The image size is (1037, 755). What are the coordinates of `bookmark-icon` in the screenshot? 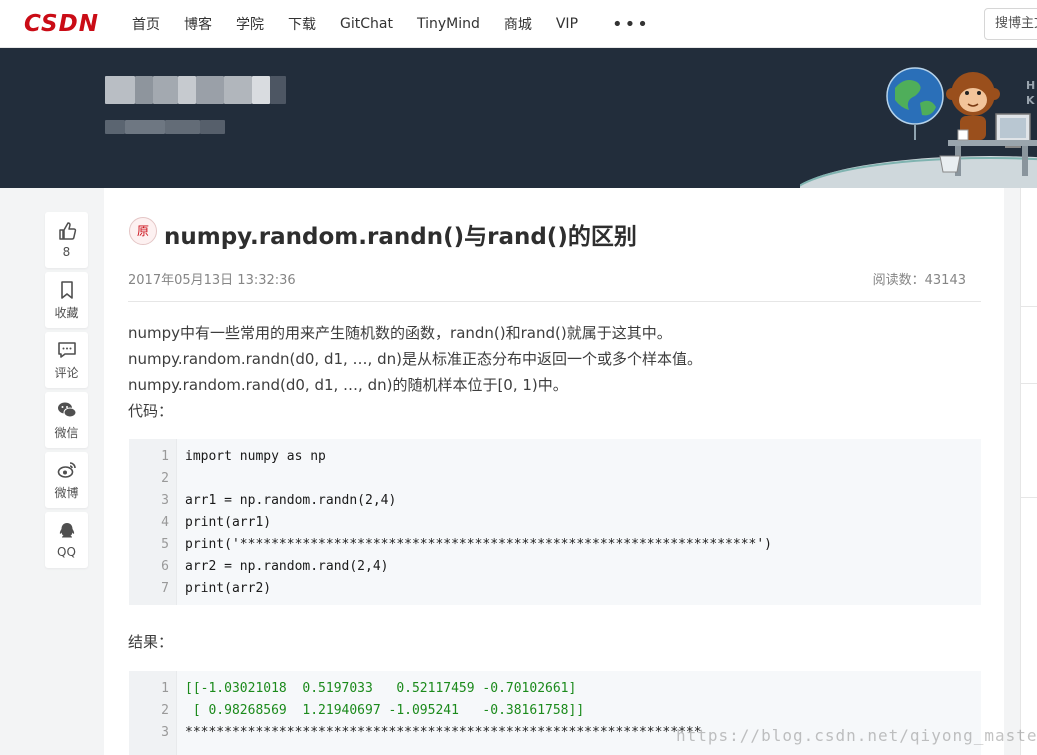 It's located at (66, 289).